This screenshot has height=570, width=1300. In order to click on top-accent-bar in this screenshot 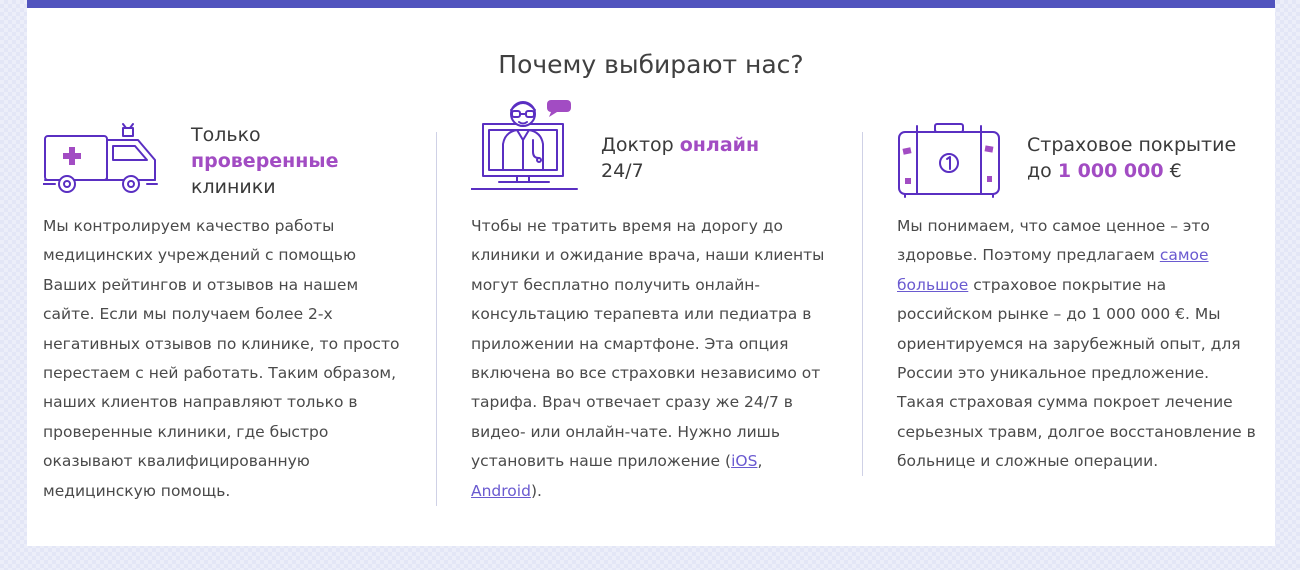, I will do `click(651, 4)`.